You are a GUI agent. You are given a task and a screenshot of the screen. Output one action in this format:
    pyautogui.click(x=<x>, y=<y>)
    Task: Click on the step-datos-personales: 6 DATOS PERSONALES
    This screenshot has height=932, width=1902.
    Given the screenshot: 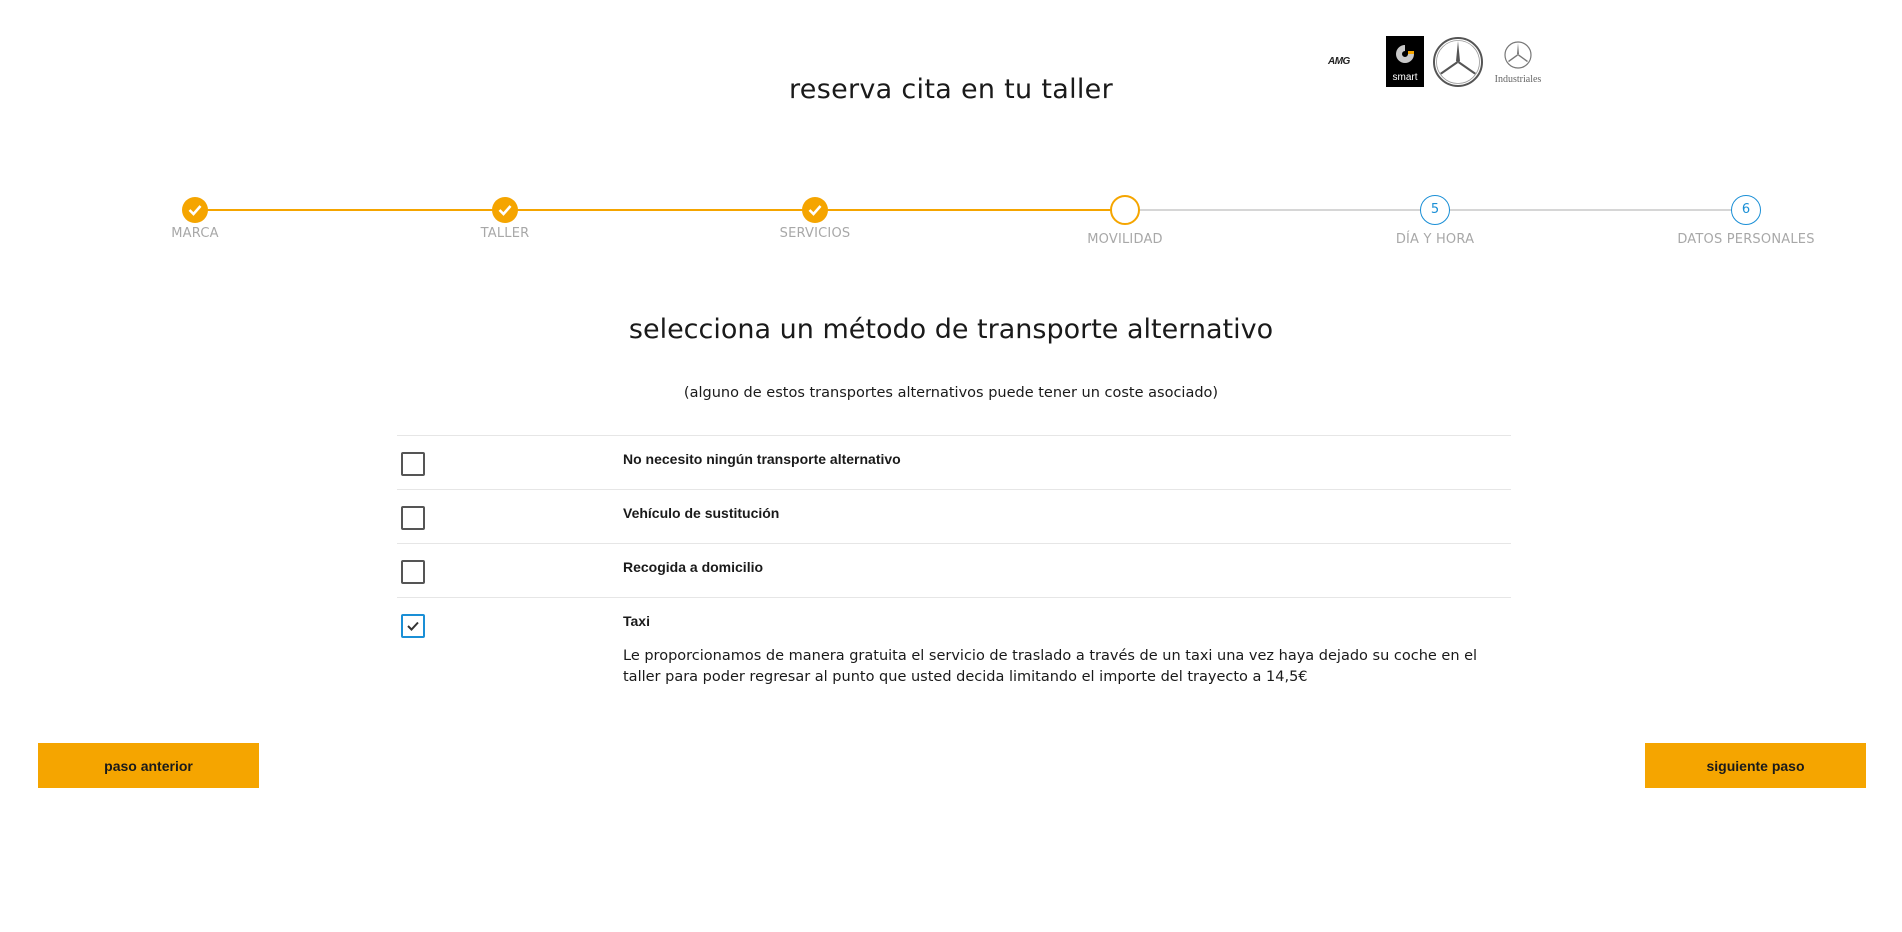 What is the action you would take?
    pyautogui.click(x=1746, y=221)
    